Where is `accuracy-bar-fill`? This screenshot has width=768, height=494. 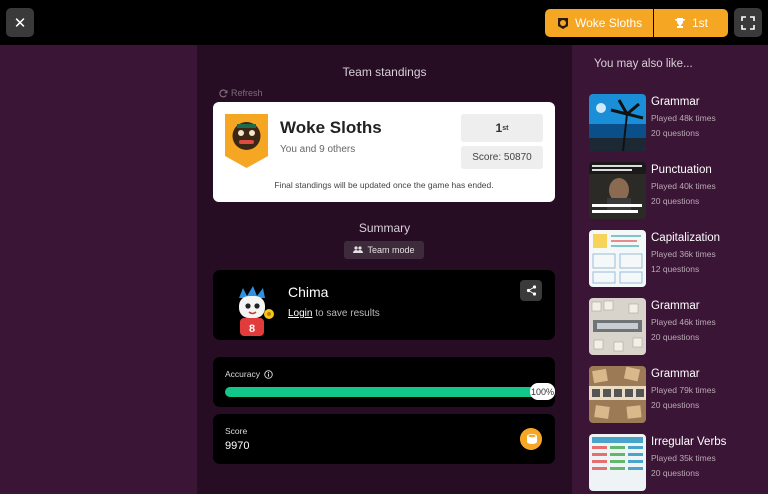
accuracy-bar-fill is located at coordinates (384, 392).